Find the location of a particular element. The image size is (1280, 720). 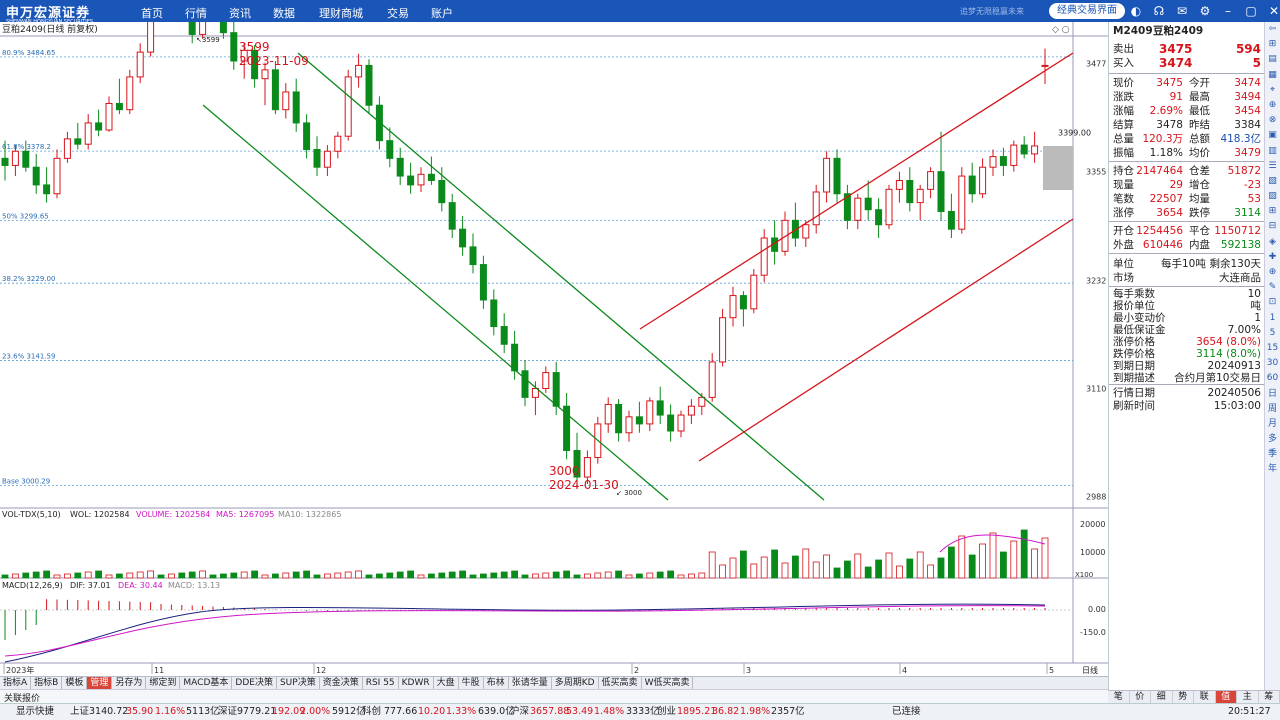

toolbar-button-2: ▤ is located at coordinates (1272, 59).